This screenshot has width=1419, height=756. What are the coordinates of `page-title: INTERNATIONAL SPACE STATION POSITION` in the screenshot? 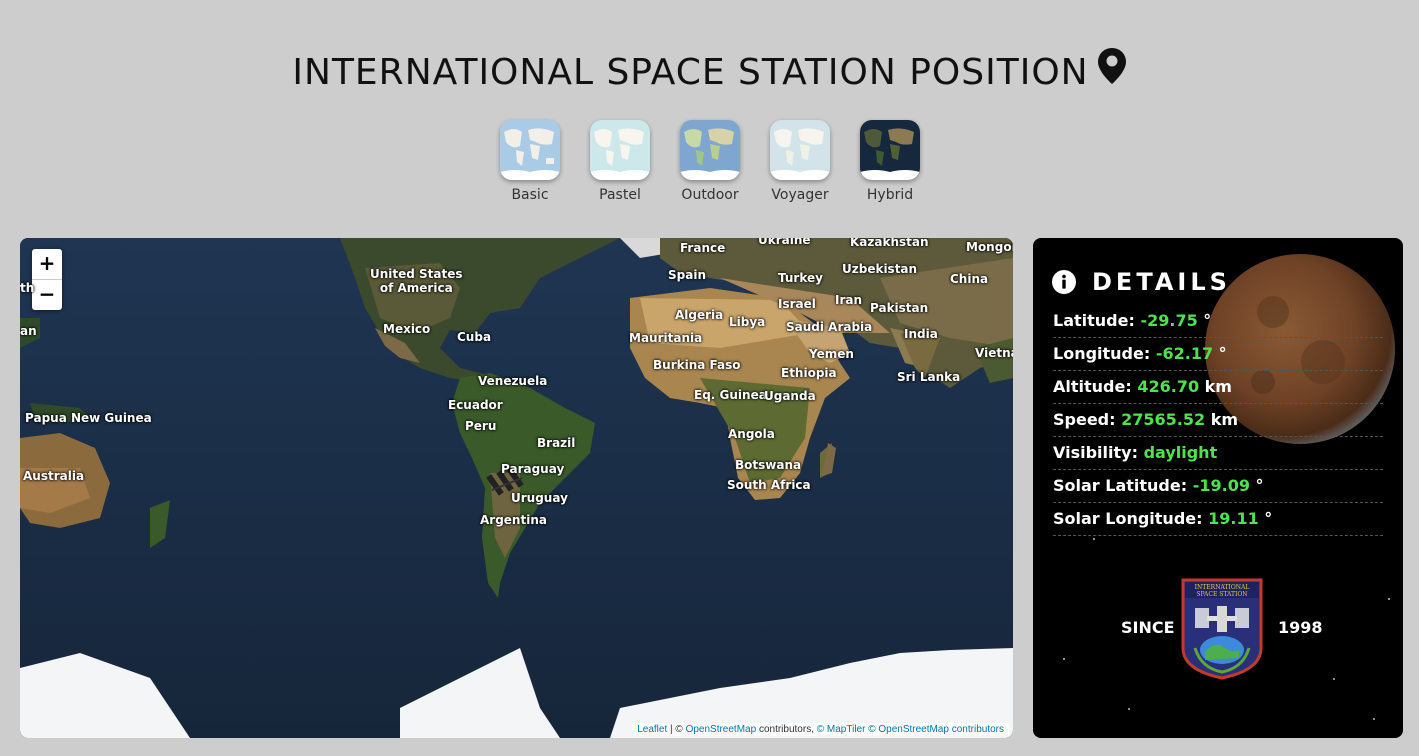 It's located at (709, 70).